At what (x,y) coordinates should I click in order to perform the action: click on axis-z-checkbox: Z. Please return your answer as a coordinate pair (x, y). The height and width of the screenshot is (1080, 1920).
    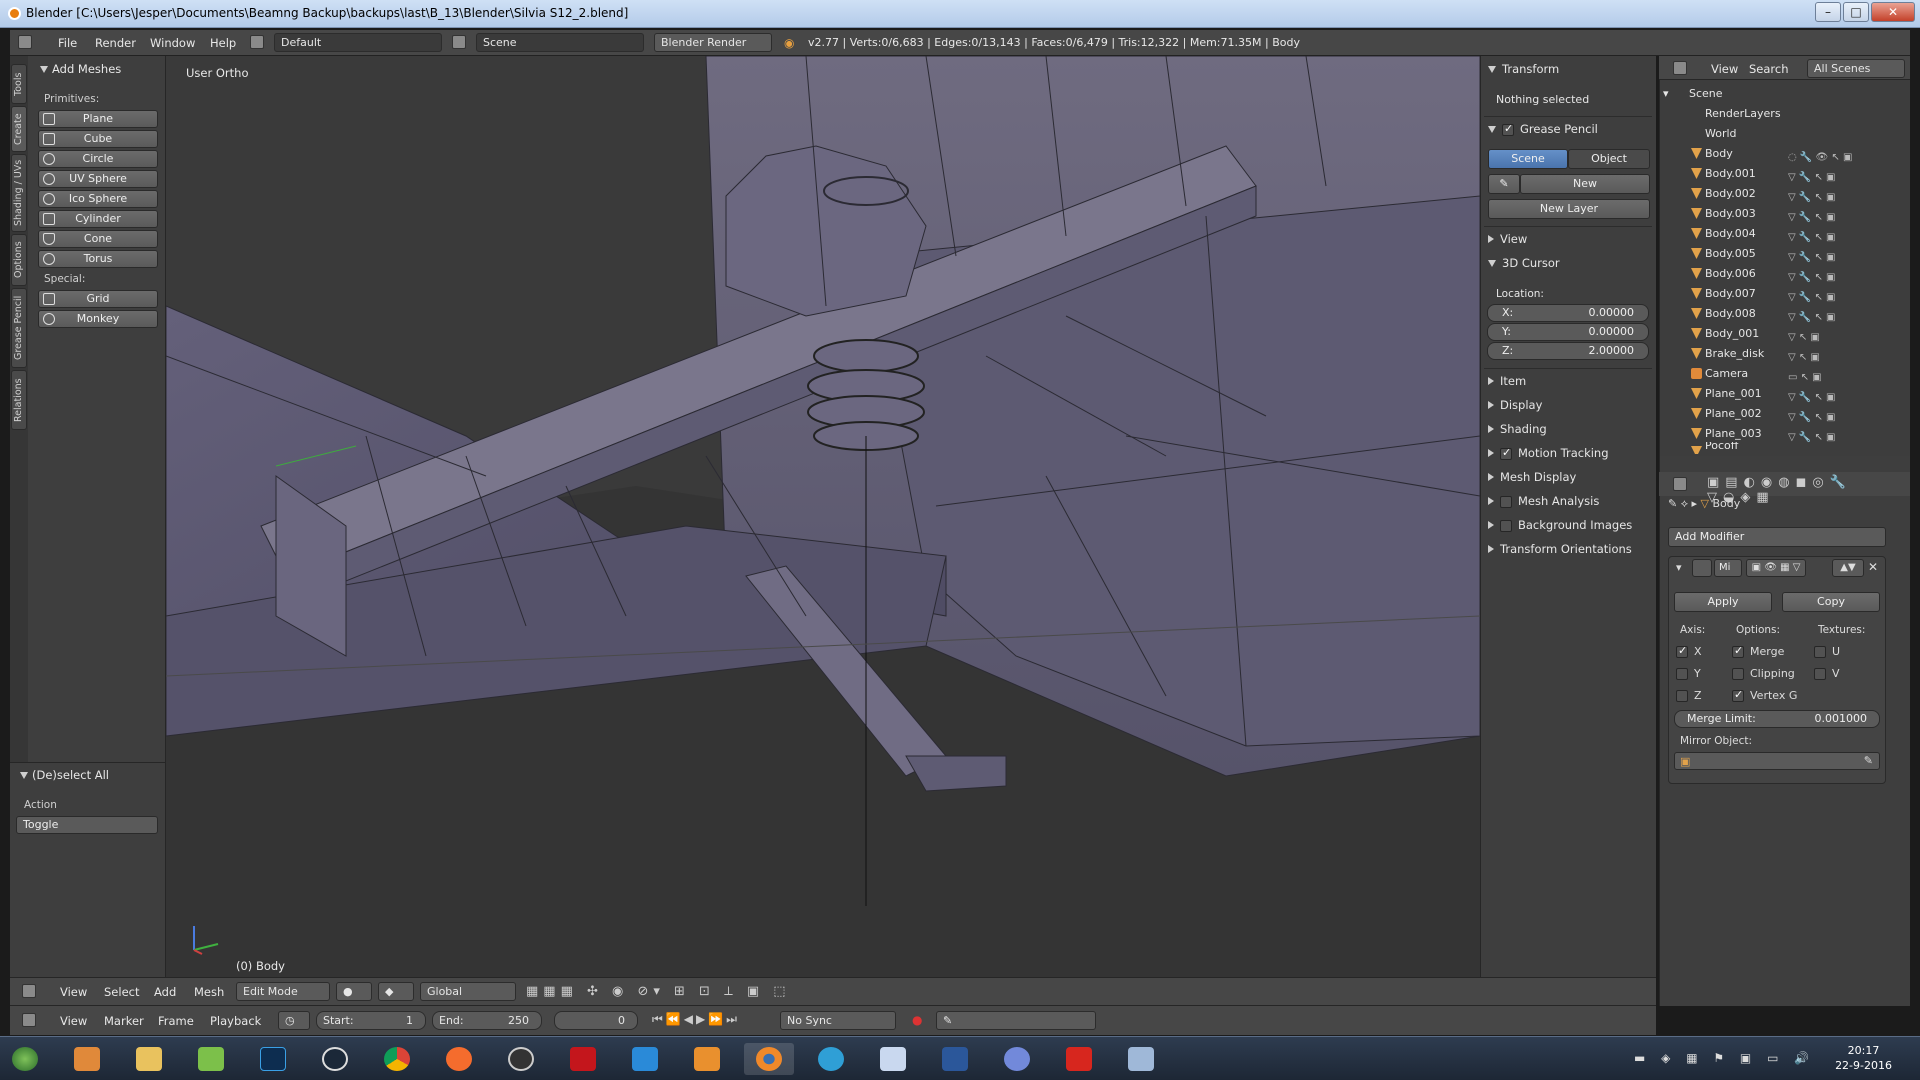
    Looking at the image, I should click on (1689, 695).